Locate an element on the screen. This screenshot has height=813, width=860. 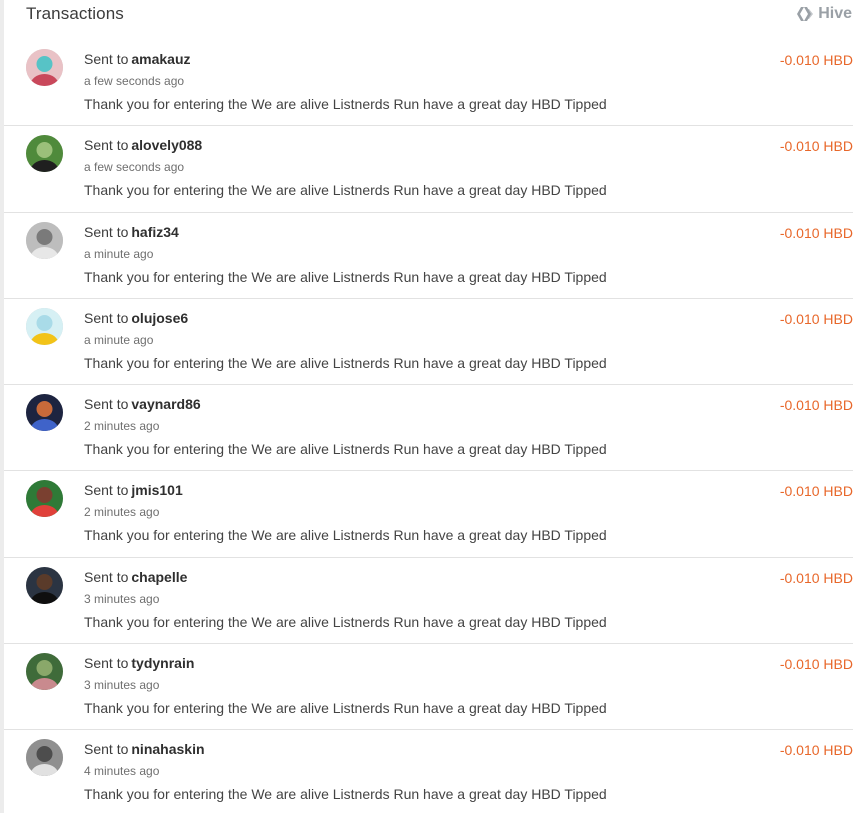
transaction-summary: Sent to jmis101 is located at coordinates (133, 490).